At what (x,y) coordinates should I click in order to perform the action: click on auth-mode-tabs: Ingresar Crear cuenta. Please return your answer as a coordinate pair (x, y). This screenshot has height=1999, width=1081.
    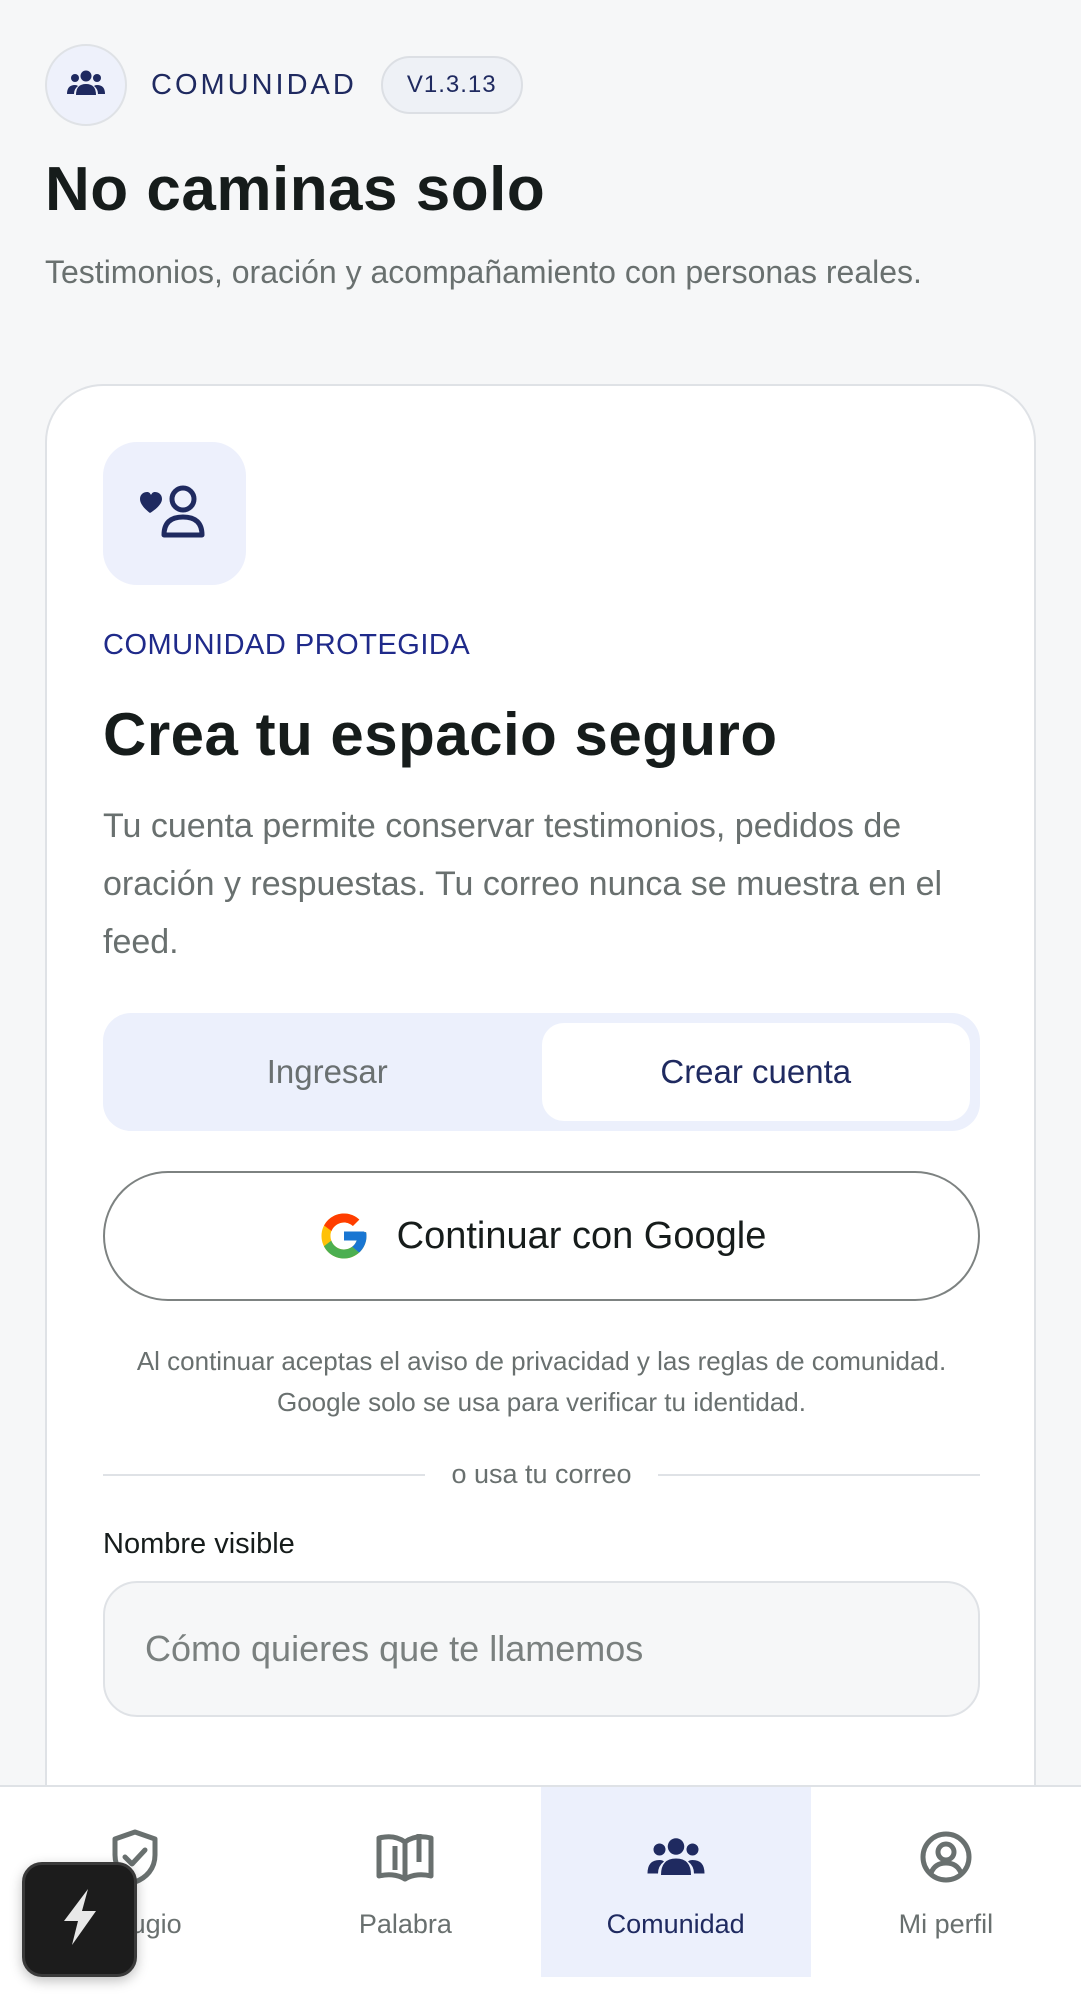
    Looking at the image, I should click on (541, 1072).